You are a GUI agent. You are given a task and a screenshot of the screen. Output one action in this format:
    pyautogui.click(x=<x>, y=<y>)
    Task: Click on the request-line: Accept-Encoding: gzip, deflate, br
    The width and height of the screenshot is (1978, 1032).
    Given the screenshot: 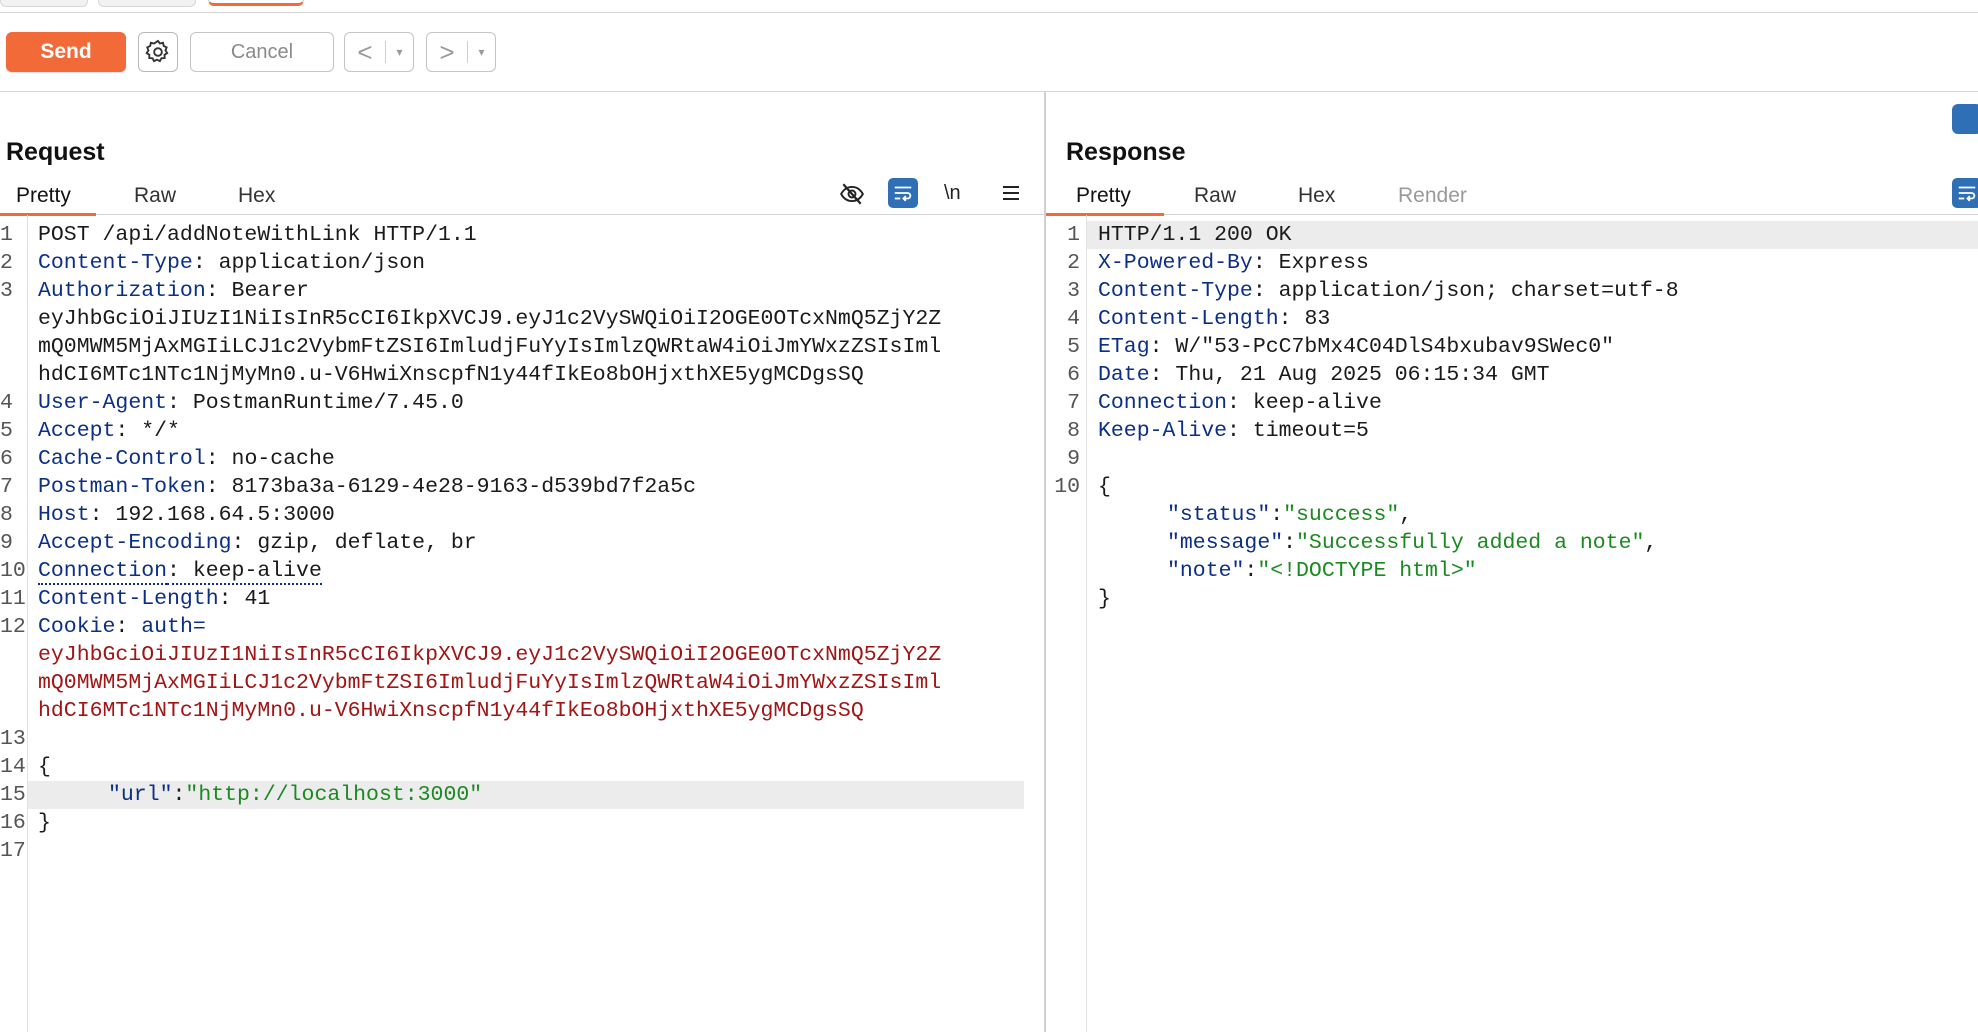 What is the action you would take?
    pyautogui.click(x=257, y=543)
    